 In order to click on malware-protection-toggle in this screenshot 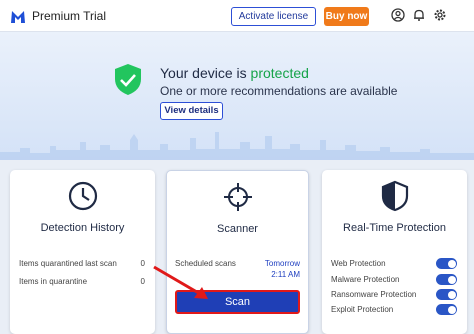, I will do `click(446, 279)`.